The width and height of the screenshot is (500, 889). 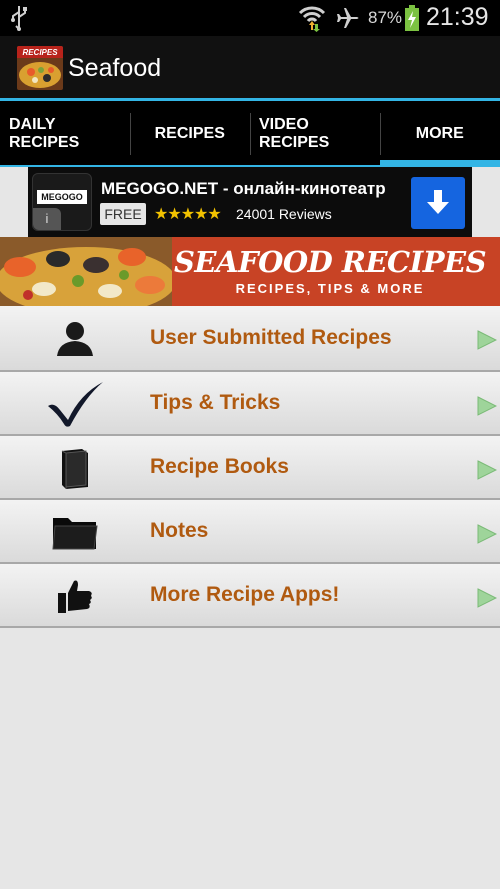 I want to click on tab-label: RECIPES, so click(x=189, y=133).